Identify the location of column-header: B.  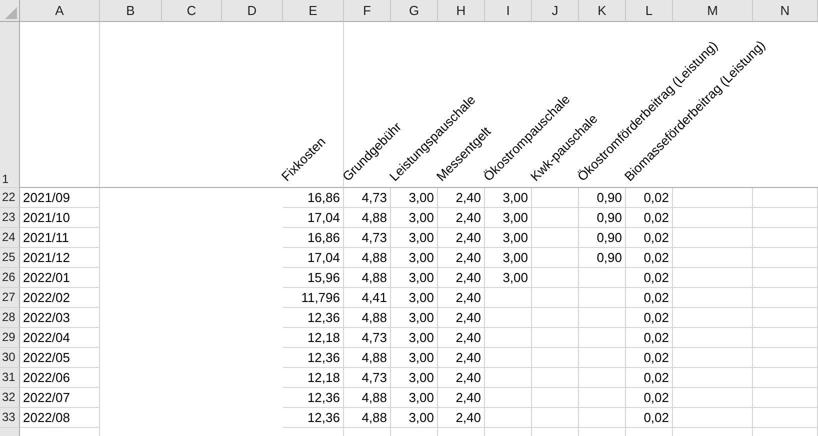
(131, 11).